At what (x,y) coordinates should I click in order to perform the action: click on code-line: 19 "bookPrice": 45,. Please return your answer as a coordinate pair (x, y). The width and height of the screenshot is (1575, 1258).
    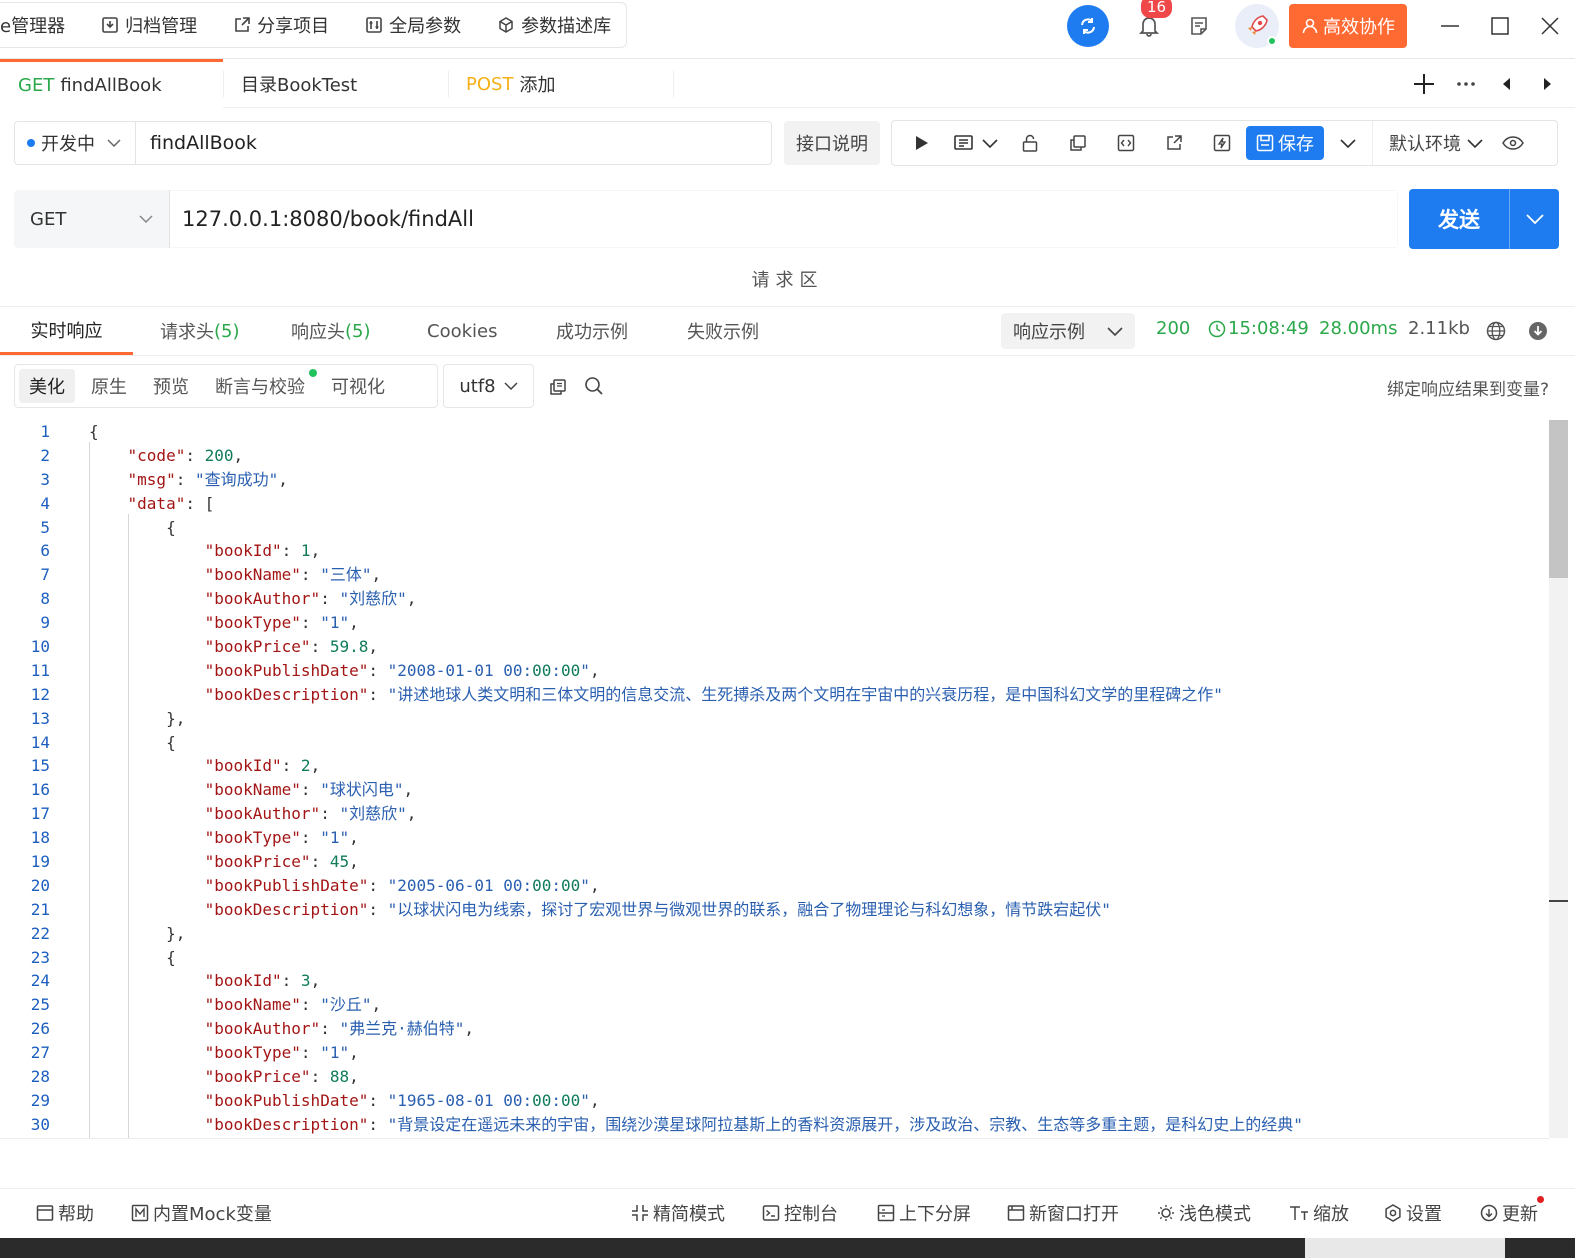
    Looking at the image, I should click on (774, 862).